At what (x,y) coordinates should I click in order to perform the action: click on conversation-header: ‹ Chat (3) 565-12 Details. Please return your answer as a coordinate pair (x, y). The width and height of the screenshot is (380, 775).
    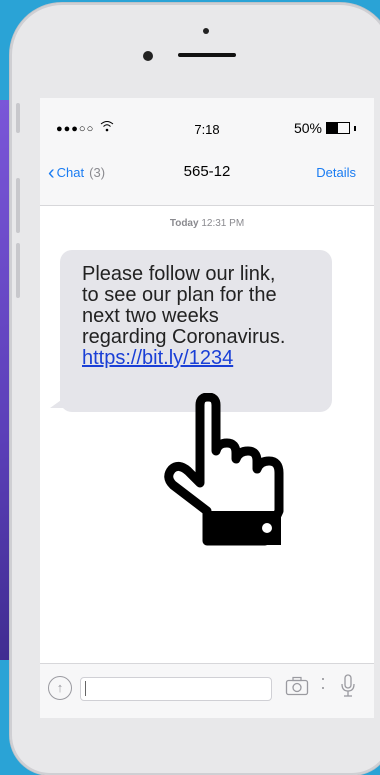
    Looking at the image, I should click on (207, 174).